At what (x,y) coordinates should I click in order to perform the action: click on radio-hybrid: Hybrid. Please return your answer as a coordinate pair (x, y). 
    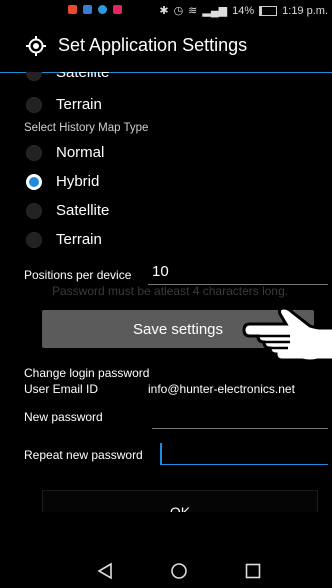
    Looking at the image, I should click on (62, 181).